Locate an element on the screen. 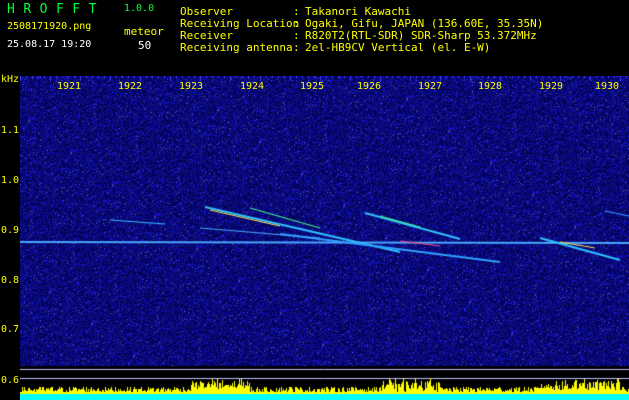 Image resolution: width=629 pixels, height=400 pixels. frequency-tick-label: 1.1 is located at coordinates (10, 130).